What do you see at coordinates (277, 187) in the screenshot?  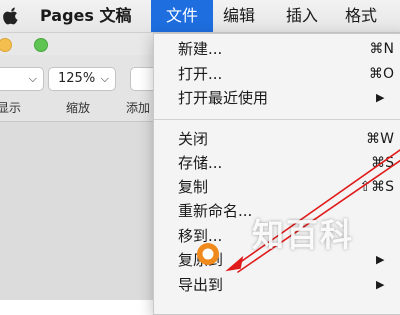 I see `menu-item-duplicate: 复制 ⇧⌘S` at bounding box center [277, 187].